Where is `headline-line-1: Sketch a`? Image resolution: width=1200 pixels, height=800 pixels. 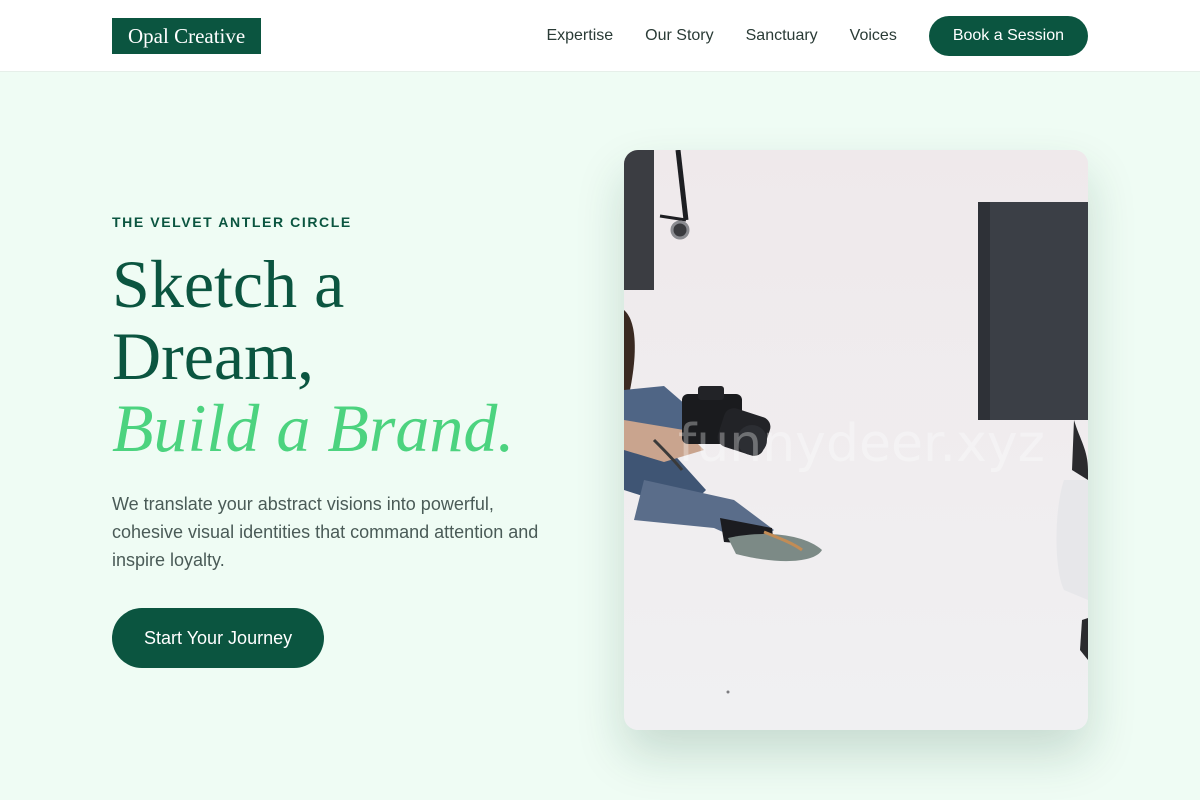 headline-line-1: Sketch a is located at coordinates (228, 284).